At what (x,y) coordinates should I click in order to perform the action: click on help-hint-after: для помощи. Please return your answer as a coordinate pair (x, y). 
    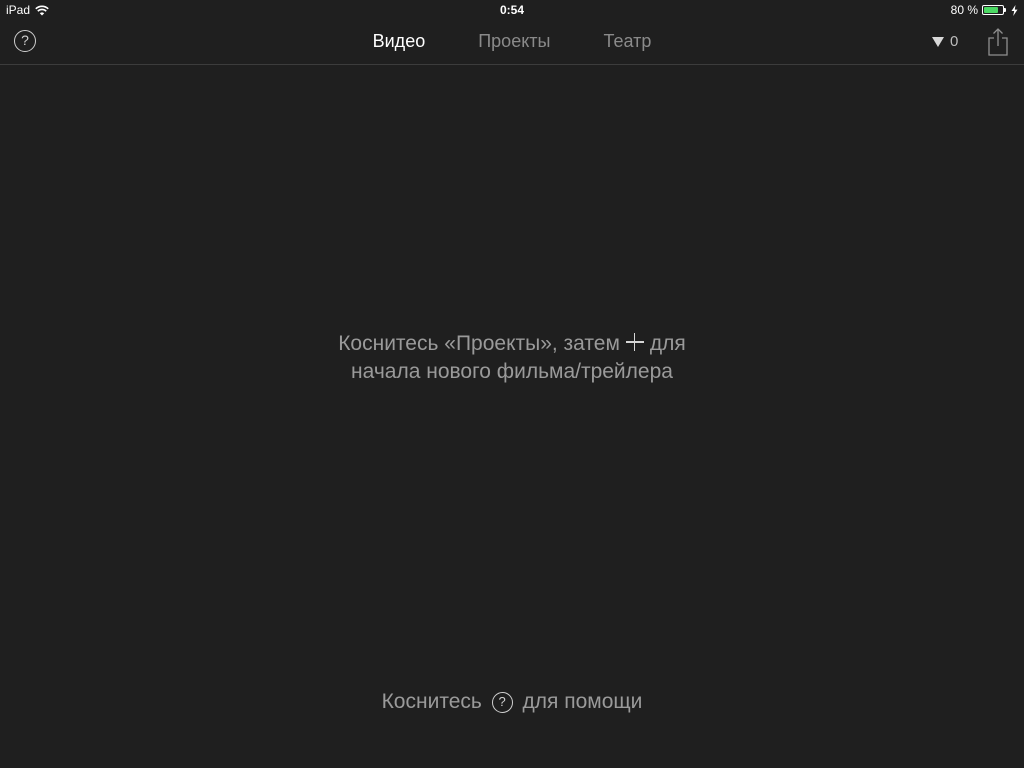
    Looking at the image, I should click on (582, 701).